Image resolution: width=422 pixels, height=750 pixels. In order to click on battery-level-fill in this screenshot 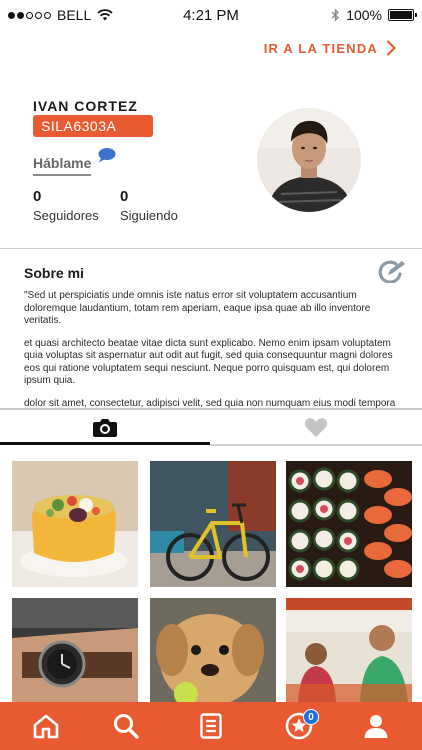, I will do `click(401, 15)`.